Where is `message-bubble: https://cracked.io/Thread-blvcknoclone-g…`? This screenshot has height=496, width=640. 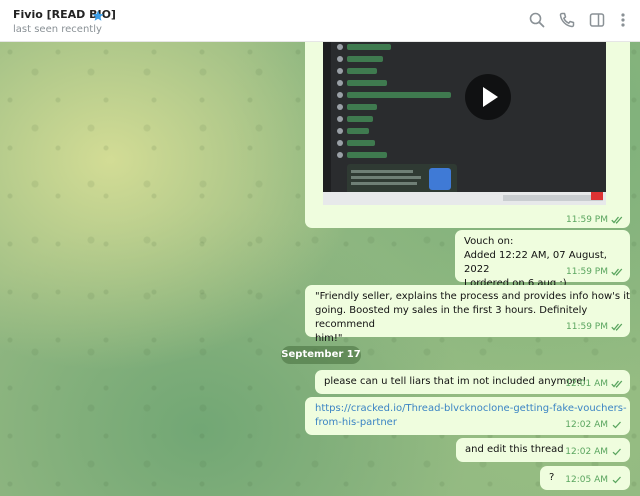
message-bubble: https://cracked.io/Thread-blvcknoclone-g… is located at coordinates (467, 416).